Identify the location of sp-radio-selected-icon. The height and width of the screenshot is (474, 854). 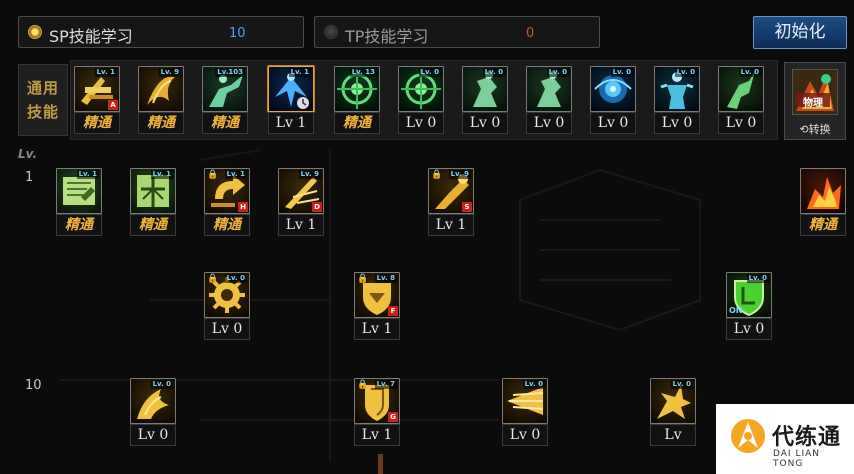
(35, 32).